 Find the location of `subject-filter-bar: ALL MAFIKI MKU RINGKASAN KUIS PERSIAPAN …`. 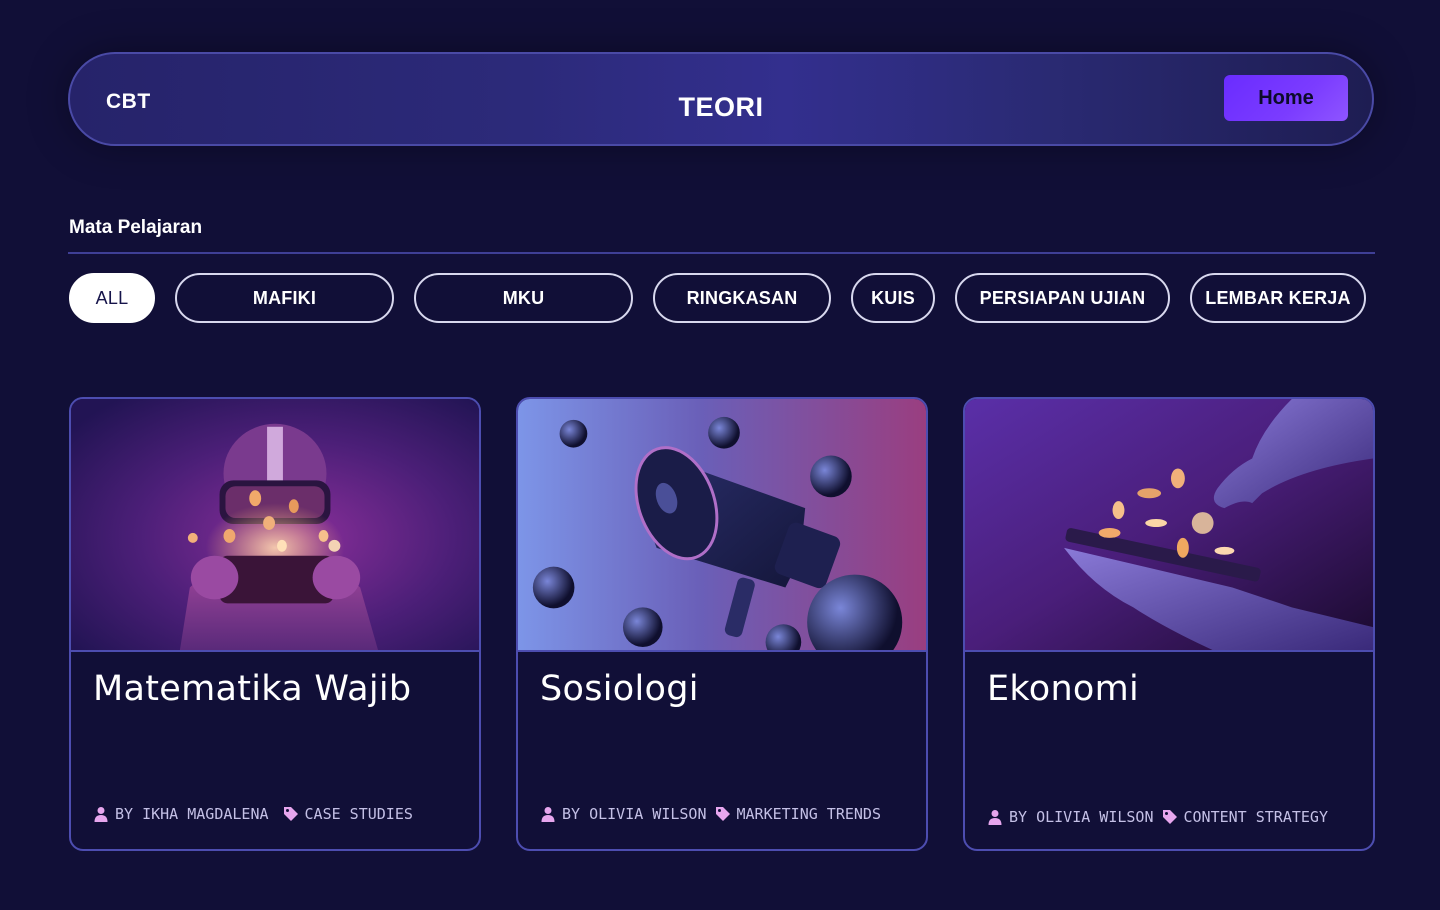

subject-filter-bar: ALL MAFIKI MKU RINGKASAN KUIS PERSIAPAN … is located at coordinates (720, 299).